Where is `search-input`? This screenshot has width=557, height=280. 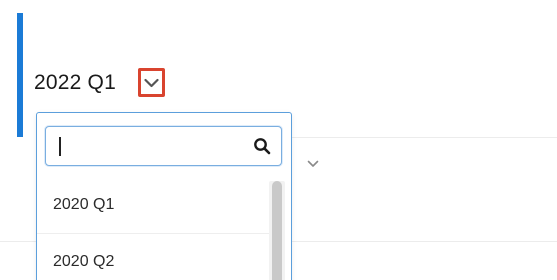
search-input is located at coordinates (149, 146).